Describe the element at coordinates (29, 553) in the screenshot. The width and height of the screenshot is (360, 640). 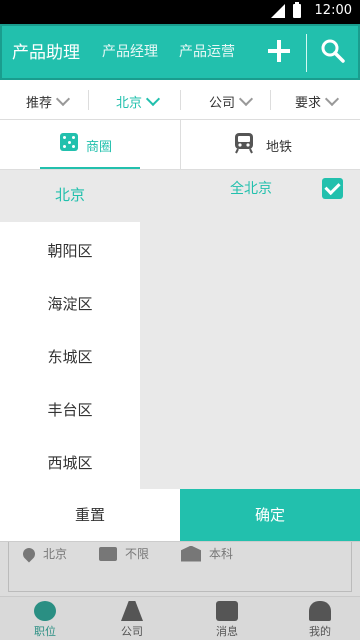
I see `location-pin-icon` at that location.